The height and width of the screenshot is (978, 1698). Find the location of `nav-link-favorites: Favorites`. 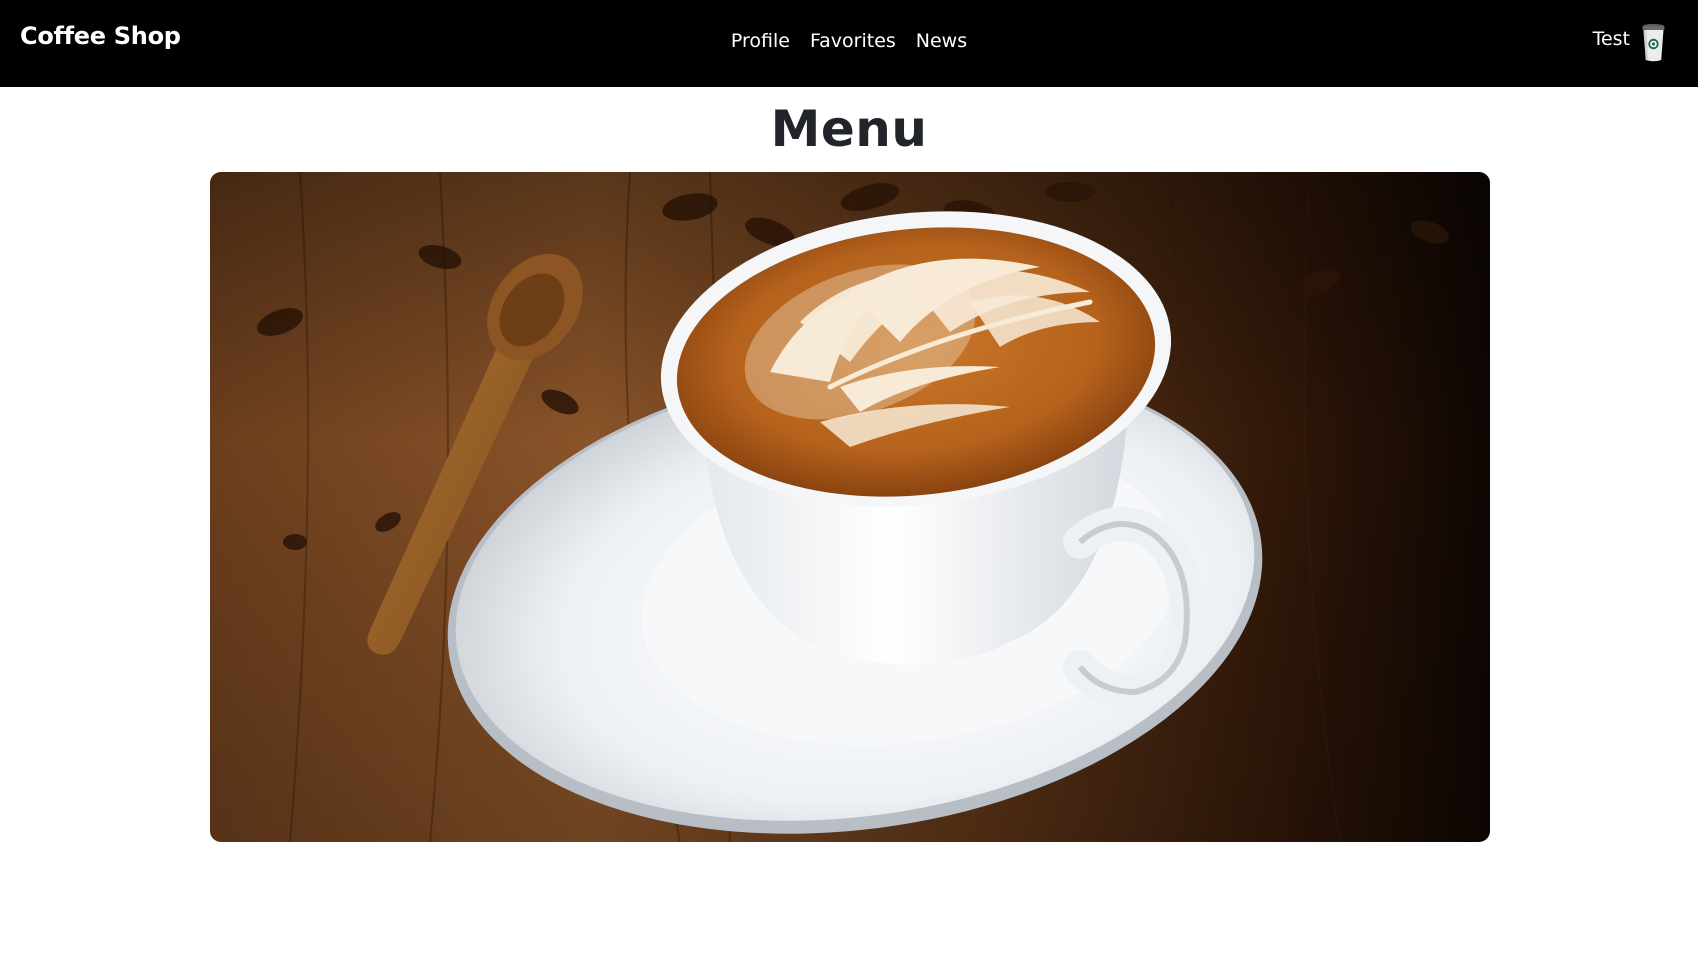

nav-link-favorites: Favorites is located at coordinates (853, 41).